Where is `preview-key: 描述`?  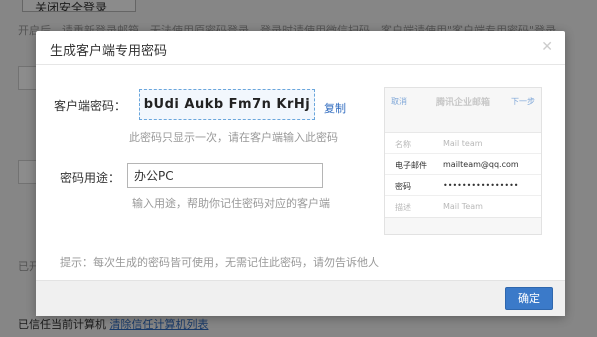 preview-key: 描述 is located at coordinates (403, 207).